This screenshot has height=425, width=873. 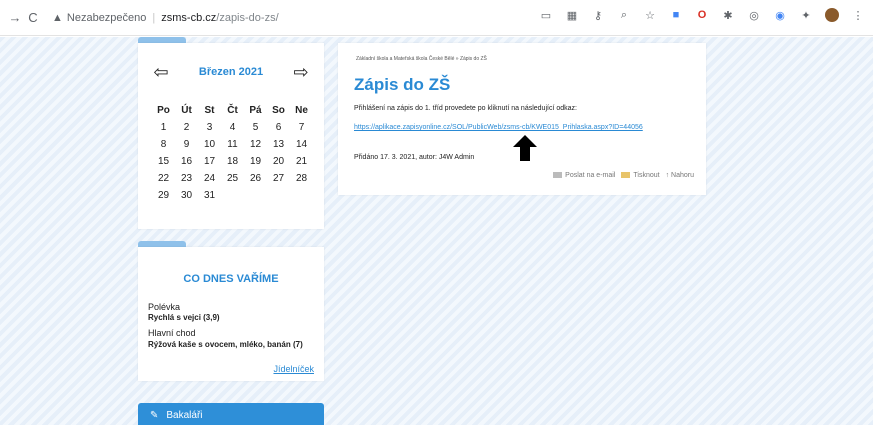 I want to click on back-arrow-icon: →, so click(x=15, y=18).